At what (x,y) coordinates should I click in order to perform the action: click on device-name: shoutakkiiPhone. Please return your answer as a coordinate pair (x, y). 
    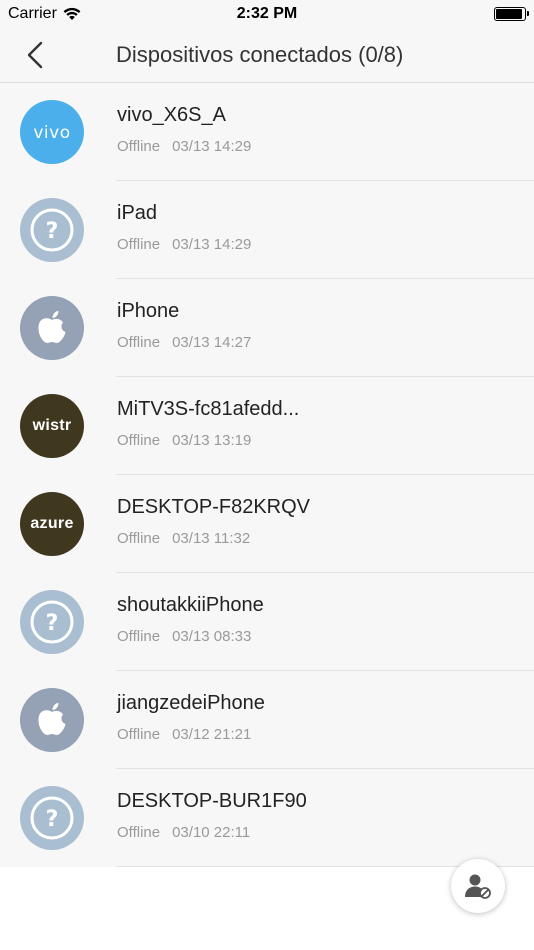
    Looking at the image, I should click on (190, 605).